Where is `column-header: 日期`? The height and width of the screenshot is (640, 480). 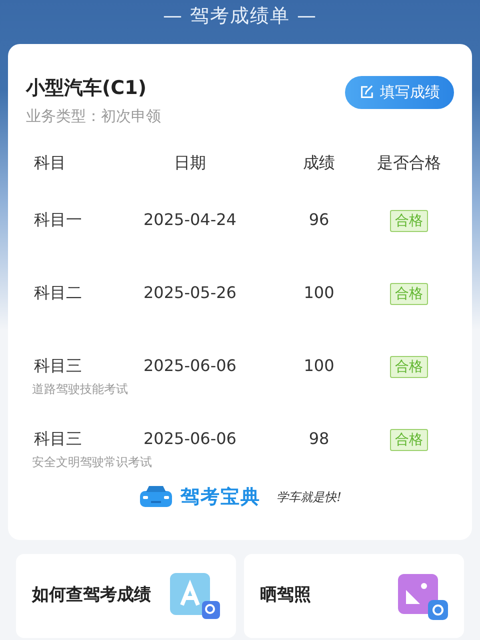 column-header: 日期 is located at coordinates (190, 162).